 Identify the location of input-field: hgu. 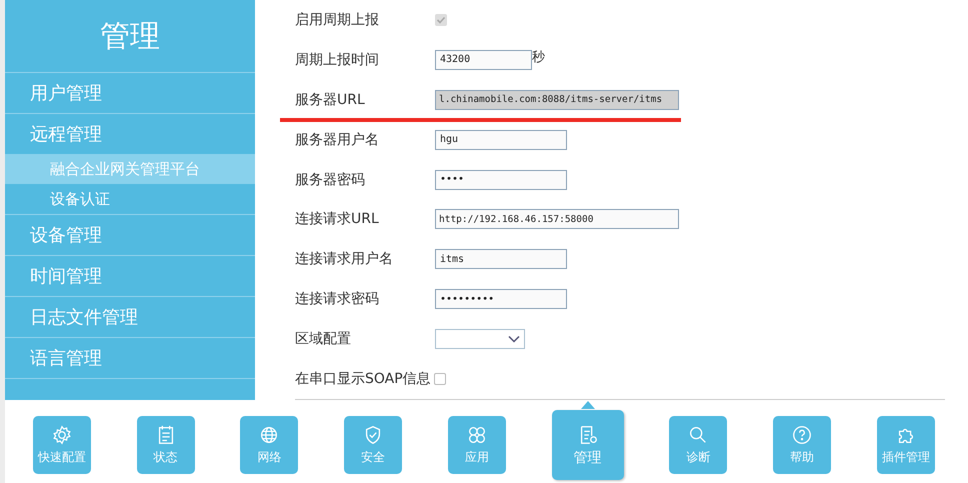
(501, 140).